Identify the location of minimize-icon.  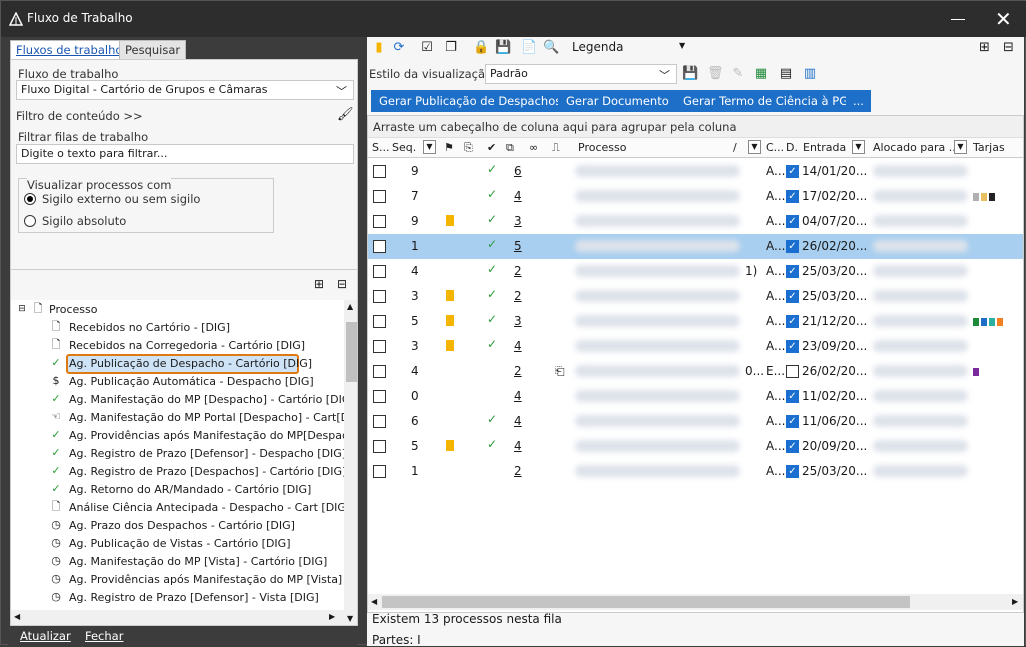
(958, 19).